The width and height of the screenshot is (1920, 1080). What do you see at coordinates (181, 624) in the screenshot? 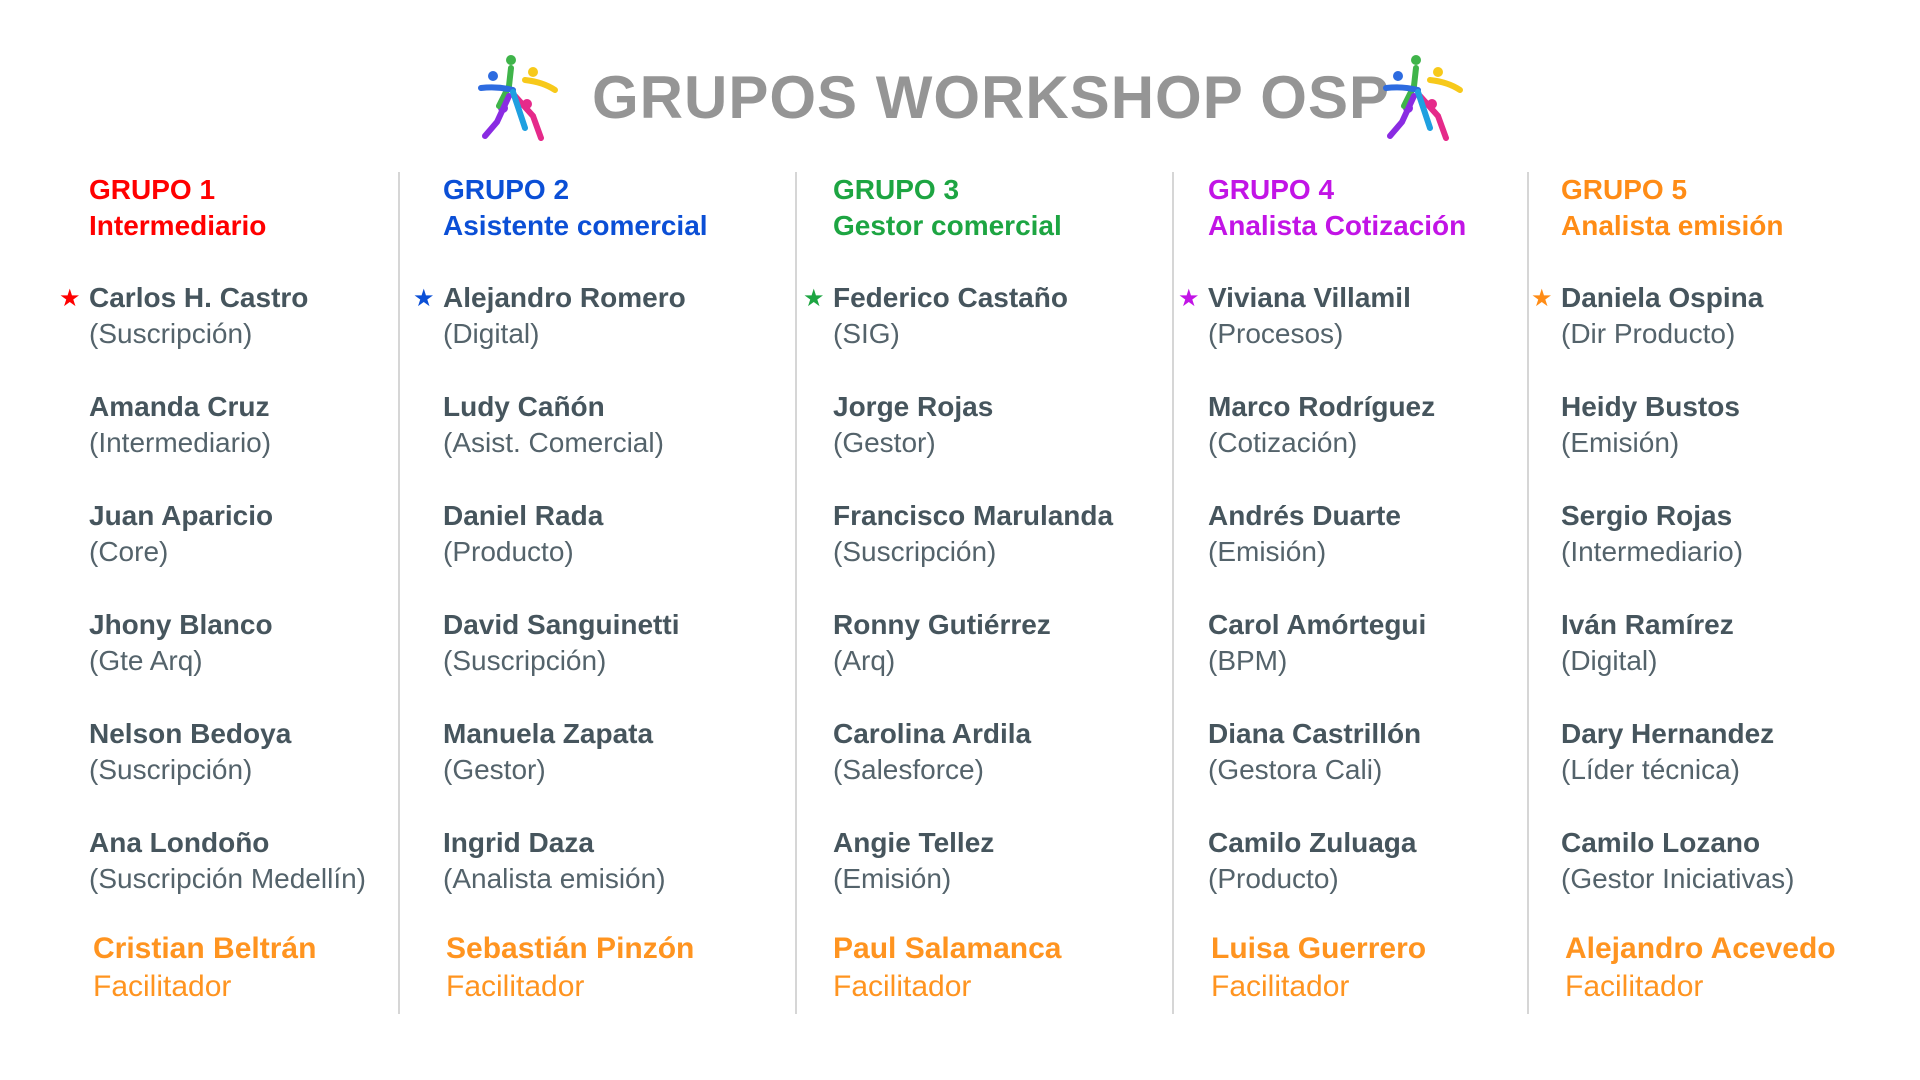
I see `member-name: Jhony Blanco` at bounding box center [181, 624].